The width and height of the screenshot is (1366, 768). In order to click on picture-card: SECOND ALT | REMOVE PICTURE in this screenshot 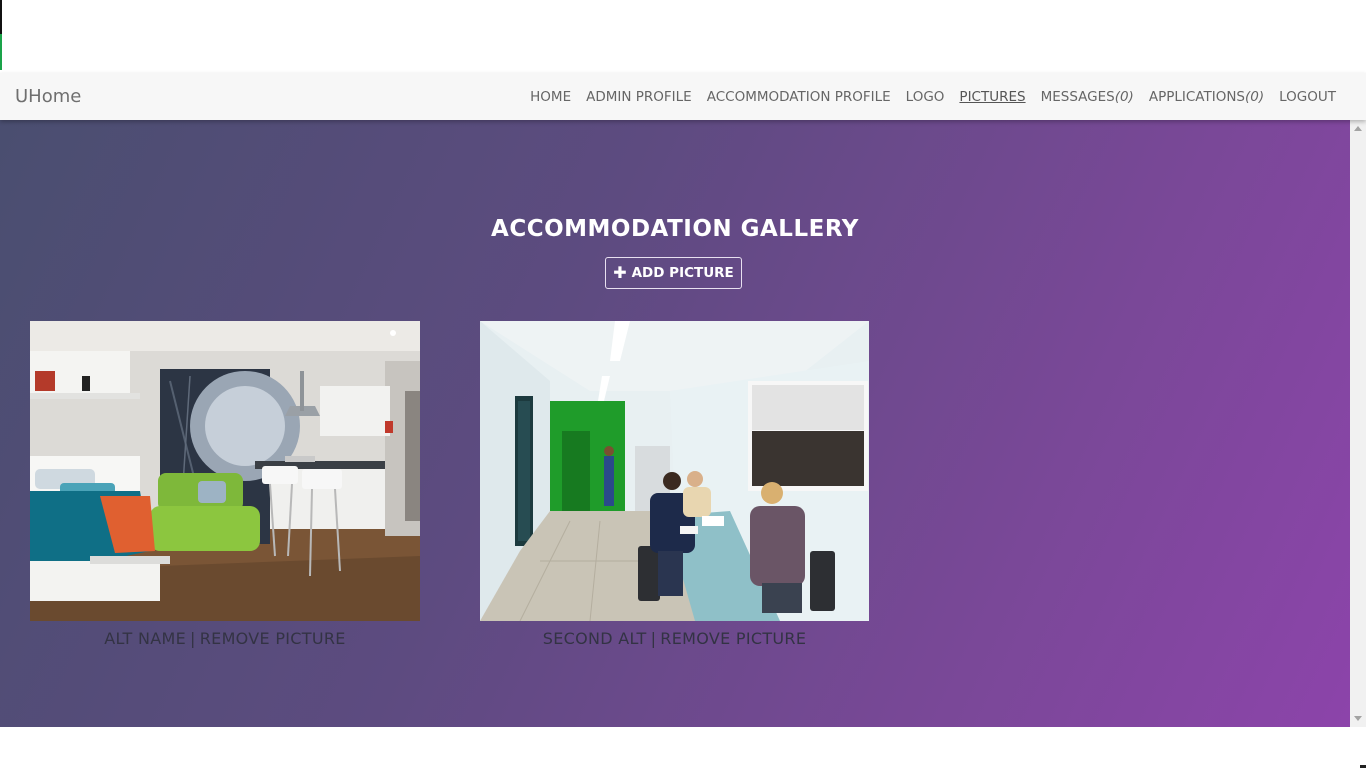, I will do `click(674, 484)`.